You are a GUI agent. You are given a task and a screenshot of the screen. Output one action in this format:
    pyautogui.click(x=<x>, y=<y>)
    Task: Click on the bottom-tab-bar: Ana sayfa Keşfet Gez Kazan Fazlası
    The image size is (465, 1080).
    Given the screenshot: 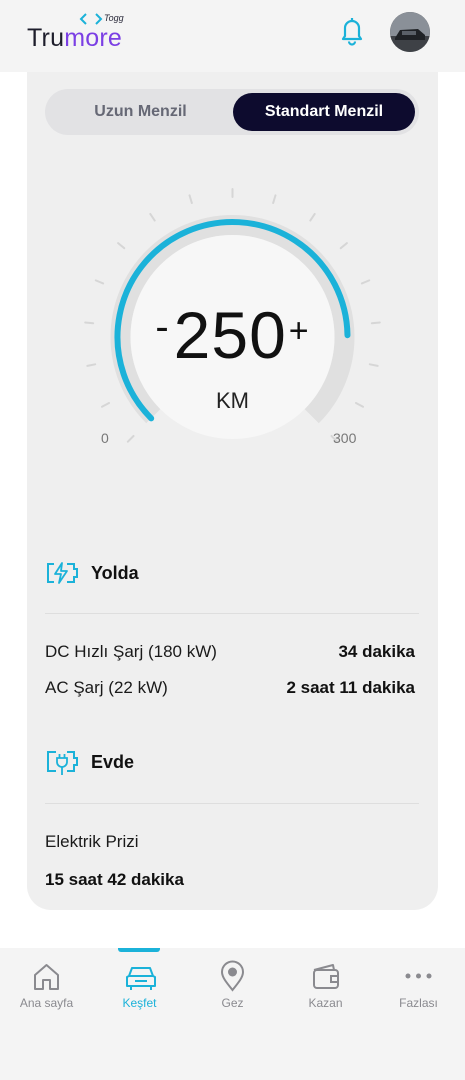 What is the action you would take?
    pyautogui.click(x=232, y=1014)
    